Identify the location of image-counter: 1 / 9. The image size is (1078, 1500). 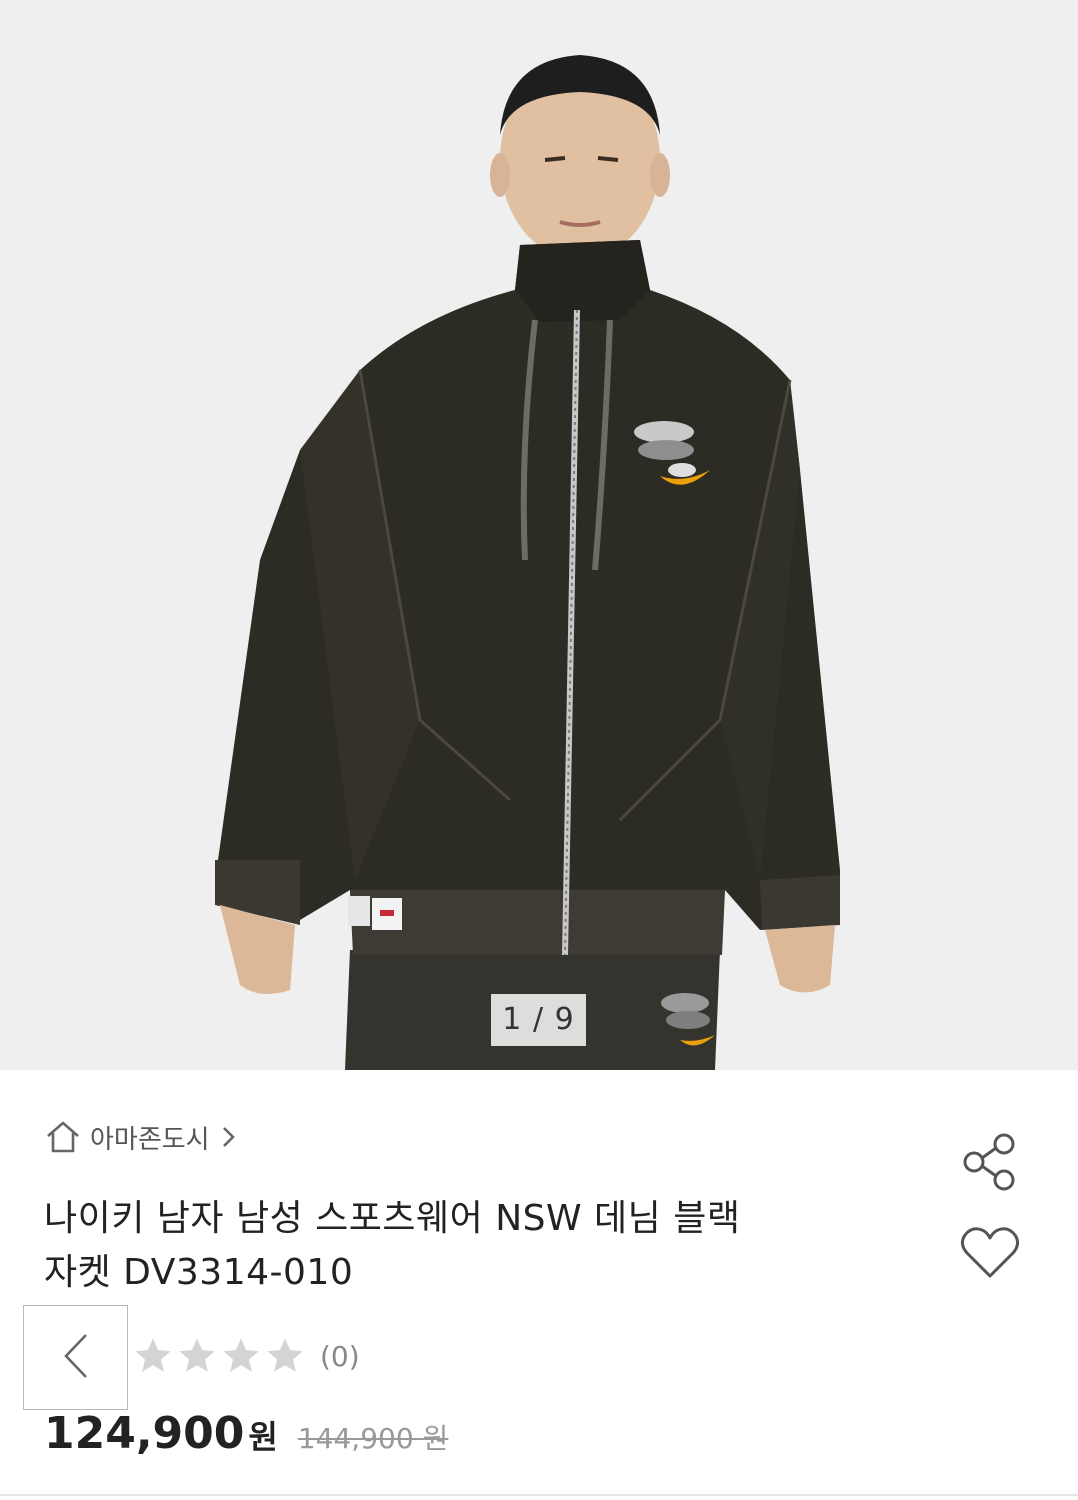
(538, 1020).